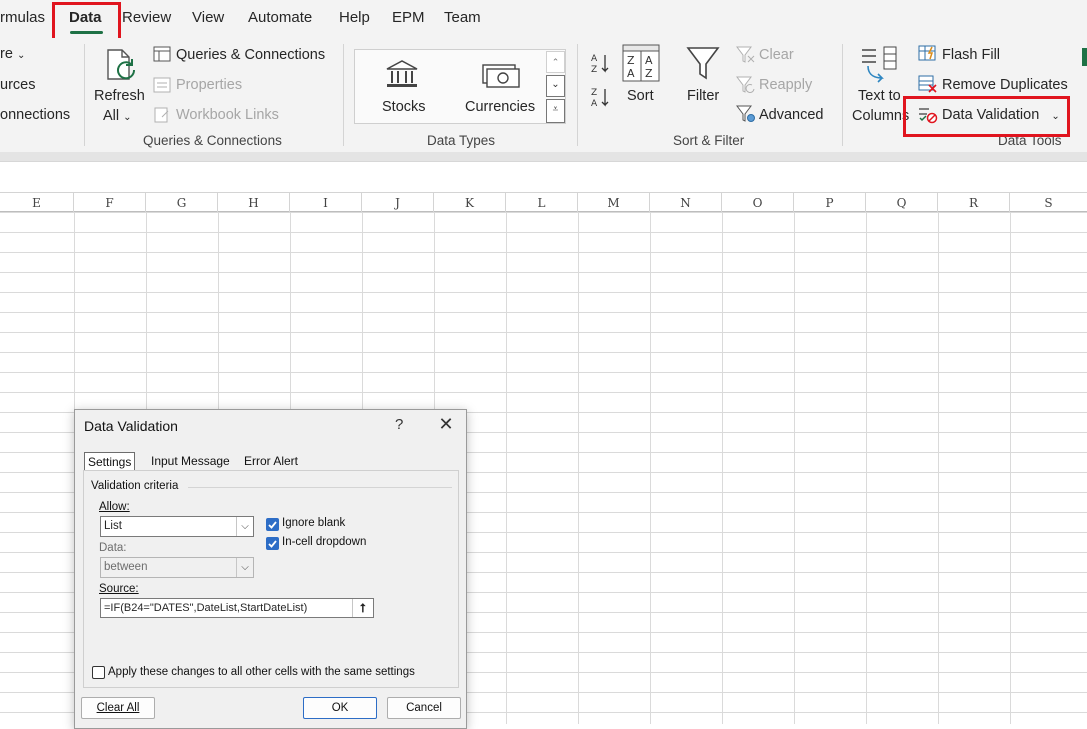  What do you see at coordinates (227, 115) in the screenshot?
I see `workbook-links-button: Workbook Links` at bounding box center [227, 115].